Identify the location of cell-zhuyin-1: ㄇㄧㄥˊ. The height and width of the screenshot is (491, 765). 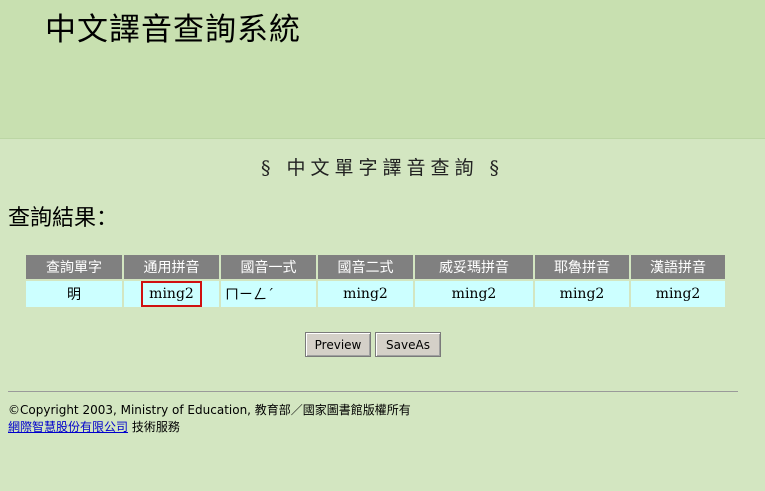
(268, 294).